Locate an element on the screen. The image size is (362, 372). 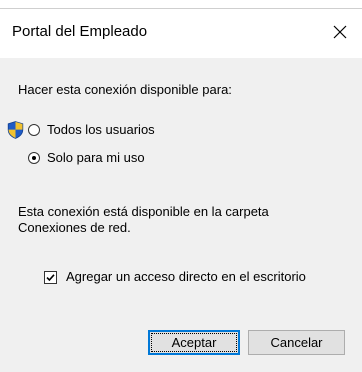
title-bar: Portal del Empleado is located at coordinates (181, 34).